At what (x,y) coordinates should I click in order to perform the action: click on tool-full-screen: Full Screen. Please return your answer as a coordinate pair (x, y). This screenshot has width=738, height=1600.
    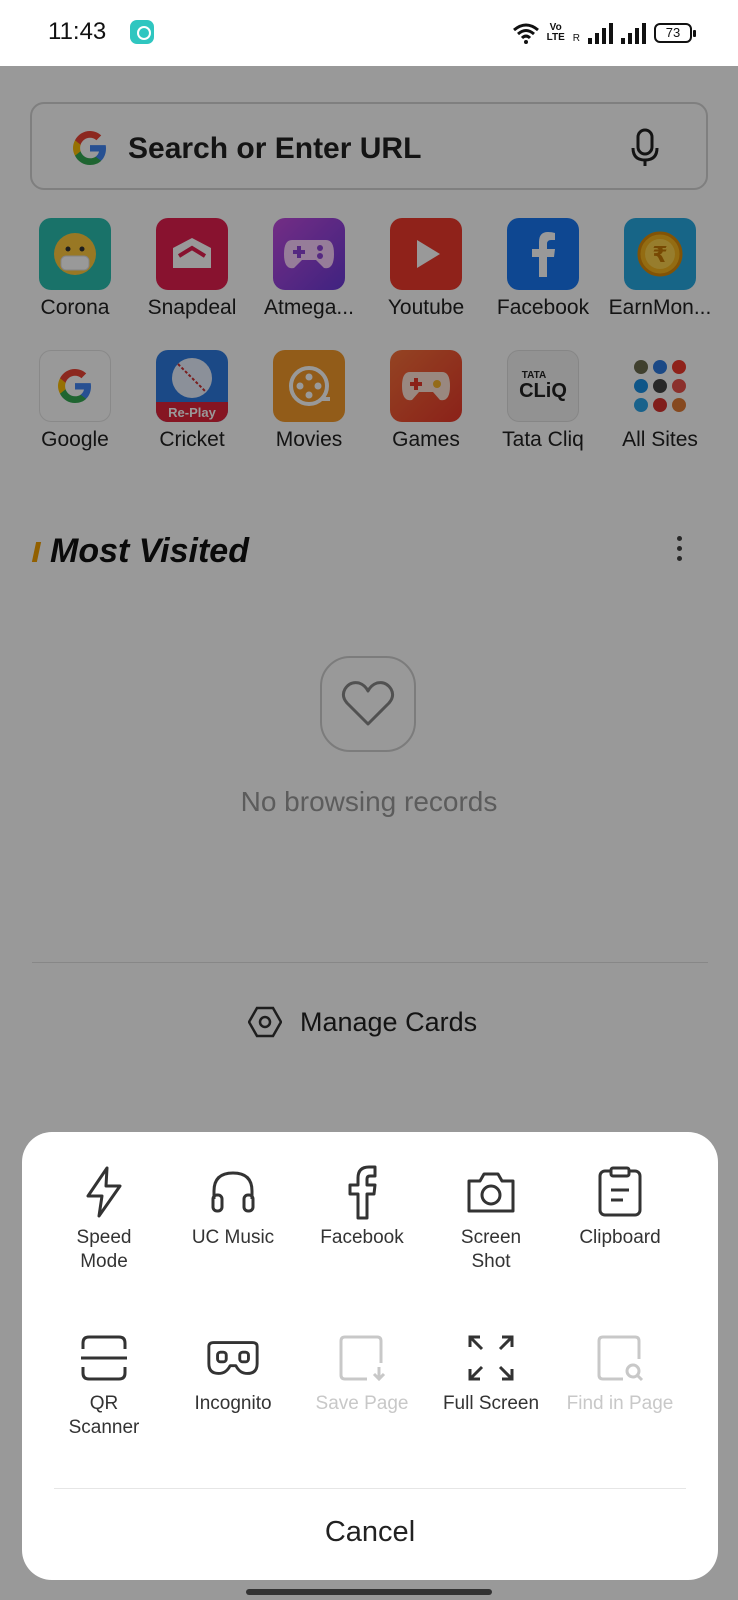
    Looking at the image, I should click on (491, 1373).